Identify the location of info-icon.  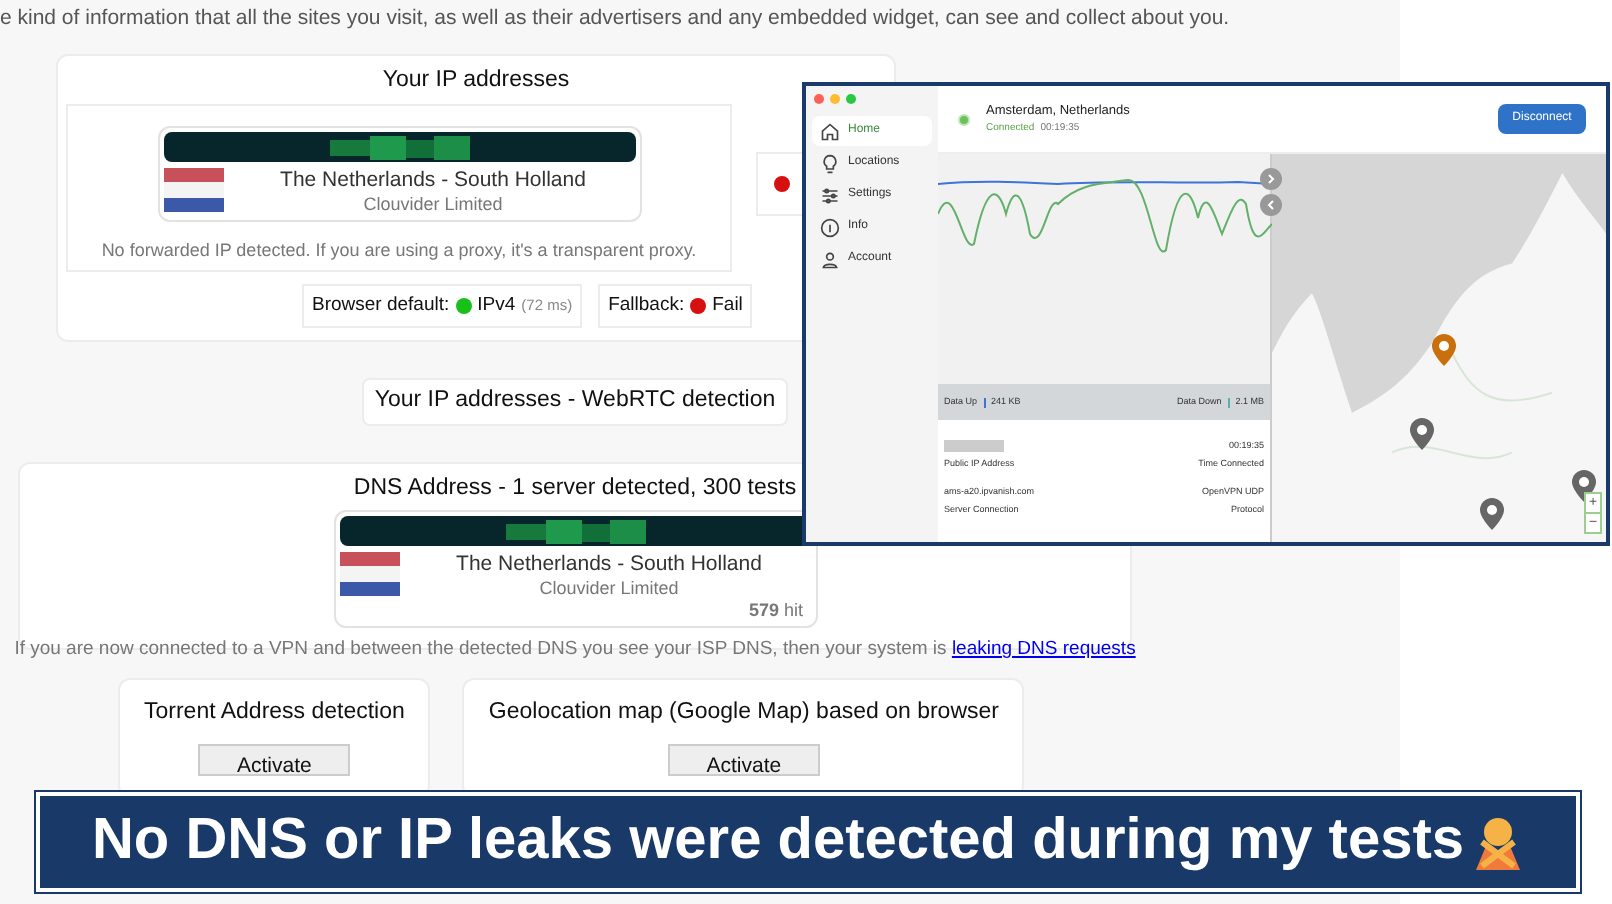
(830, 227).